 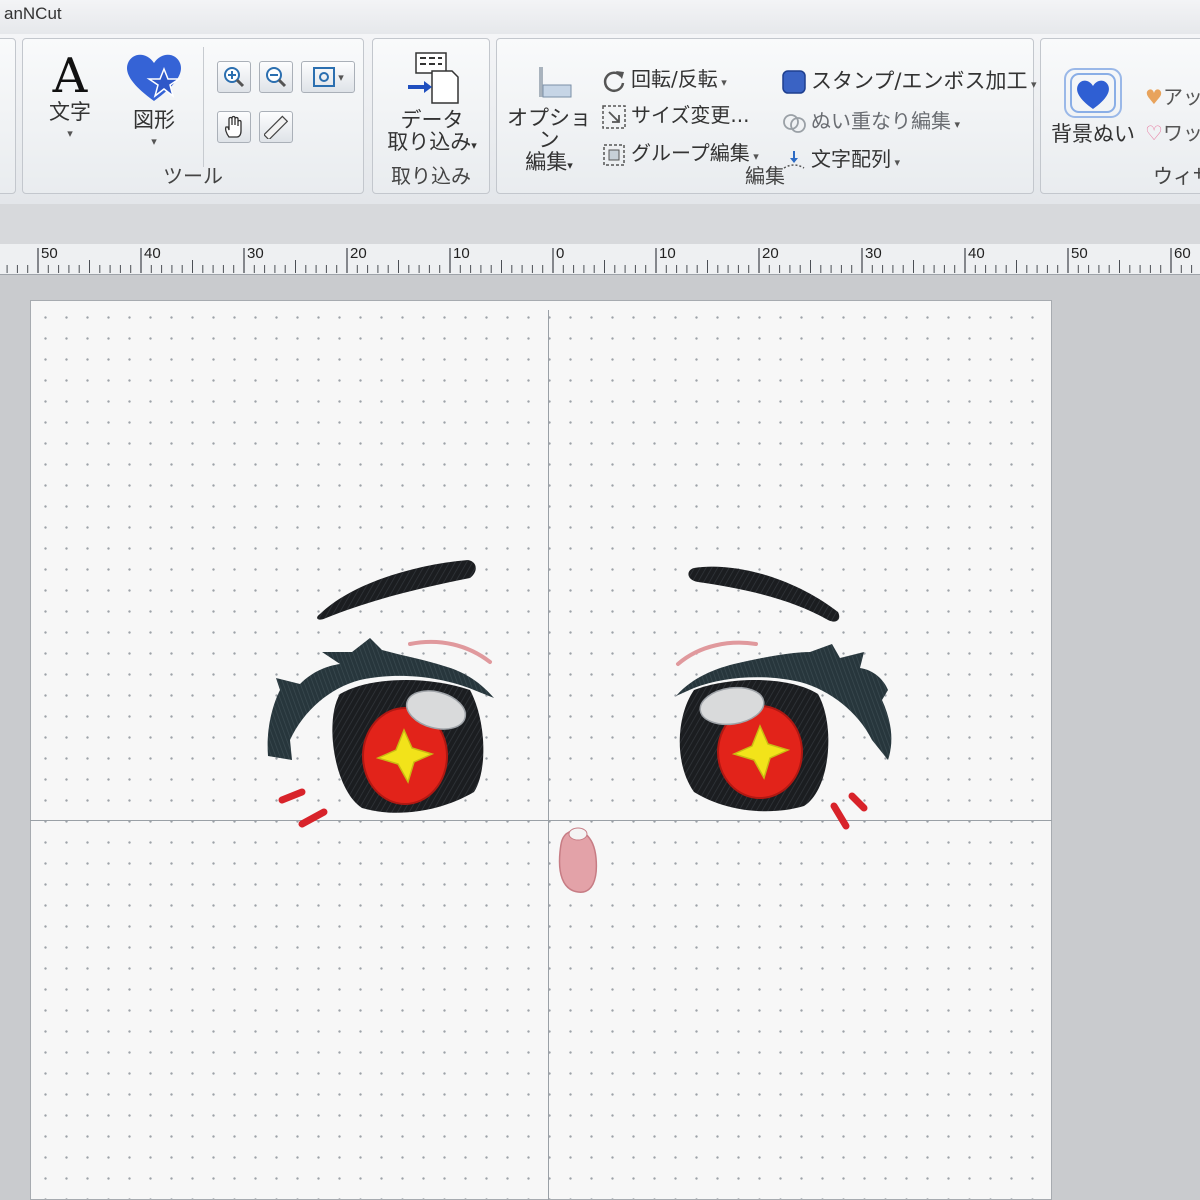 I want to click on right-eye-crease, so click(x=717, y=653).